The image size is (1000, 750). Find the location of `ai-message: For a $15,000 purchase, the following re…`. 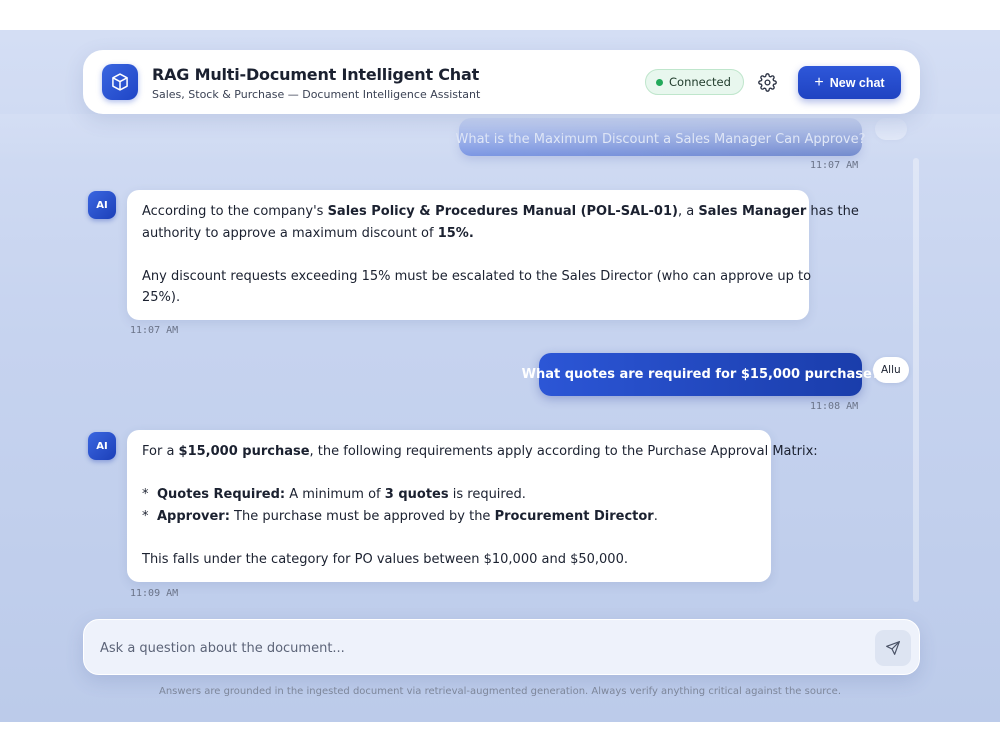

ai-message: For a $15,000 purchase, the following re… is located at coordinates (472, 506).